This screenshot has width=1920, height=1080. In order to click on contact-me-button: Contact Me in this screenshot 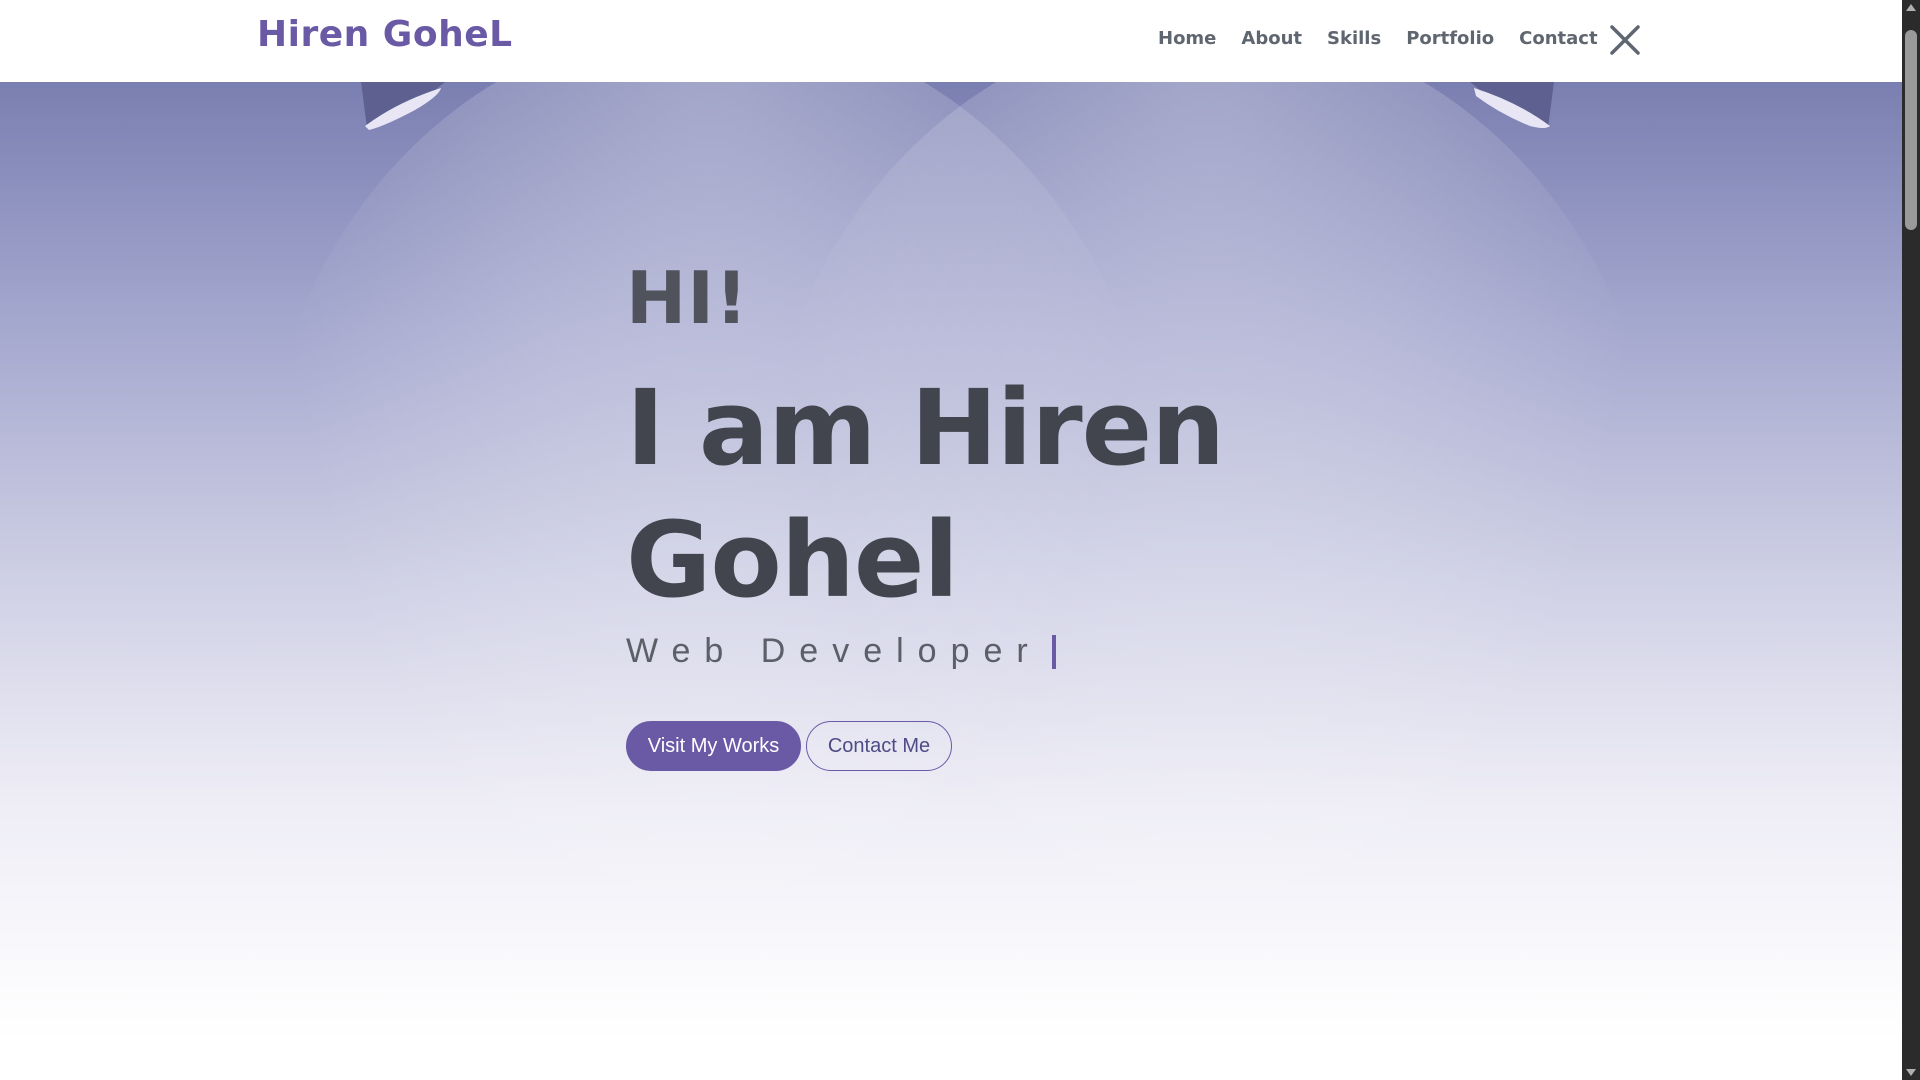, I will do `click(879, 746)`.